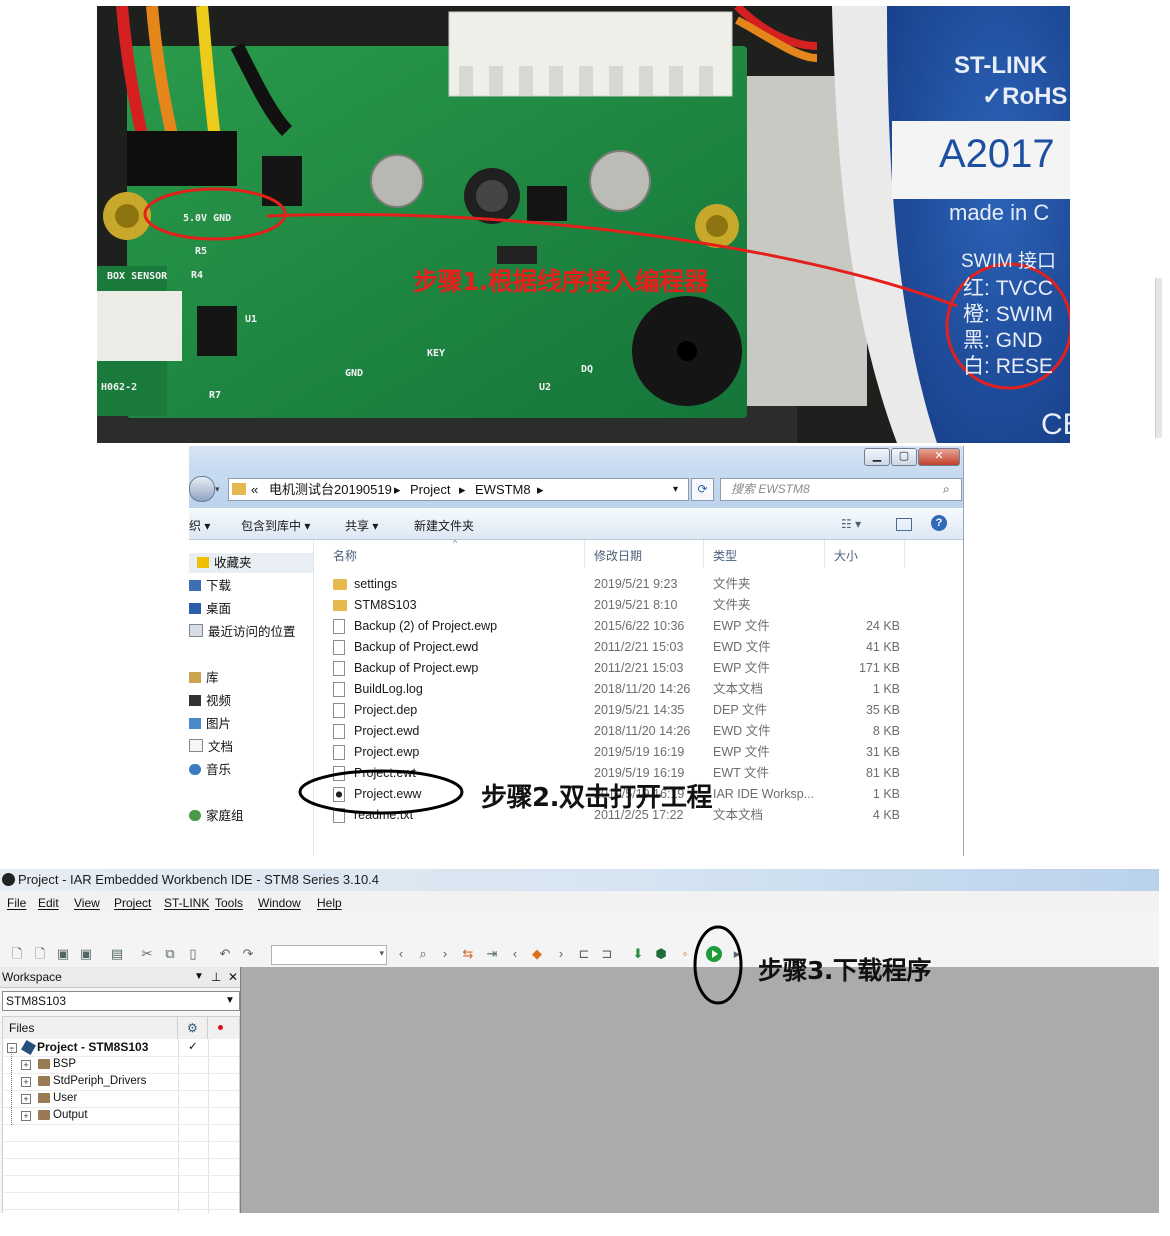  I want to click on tree-group-stdperiph: + StdPeriph_Drivers, so click(121, 1082).